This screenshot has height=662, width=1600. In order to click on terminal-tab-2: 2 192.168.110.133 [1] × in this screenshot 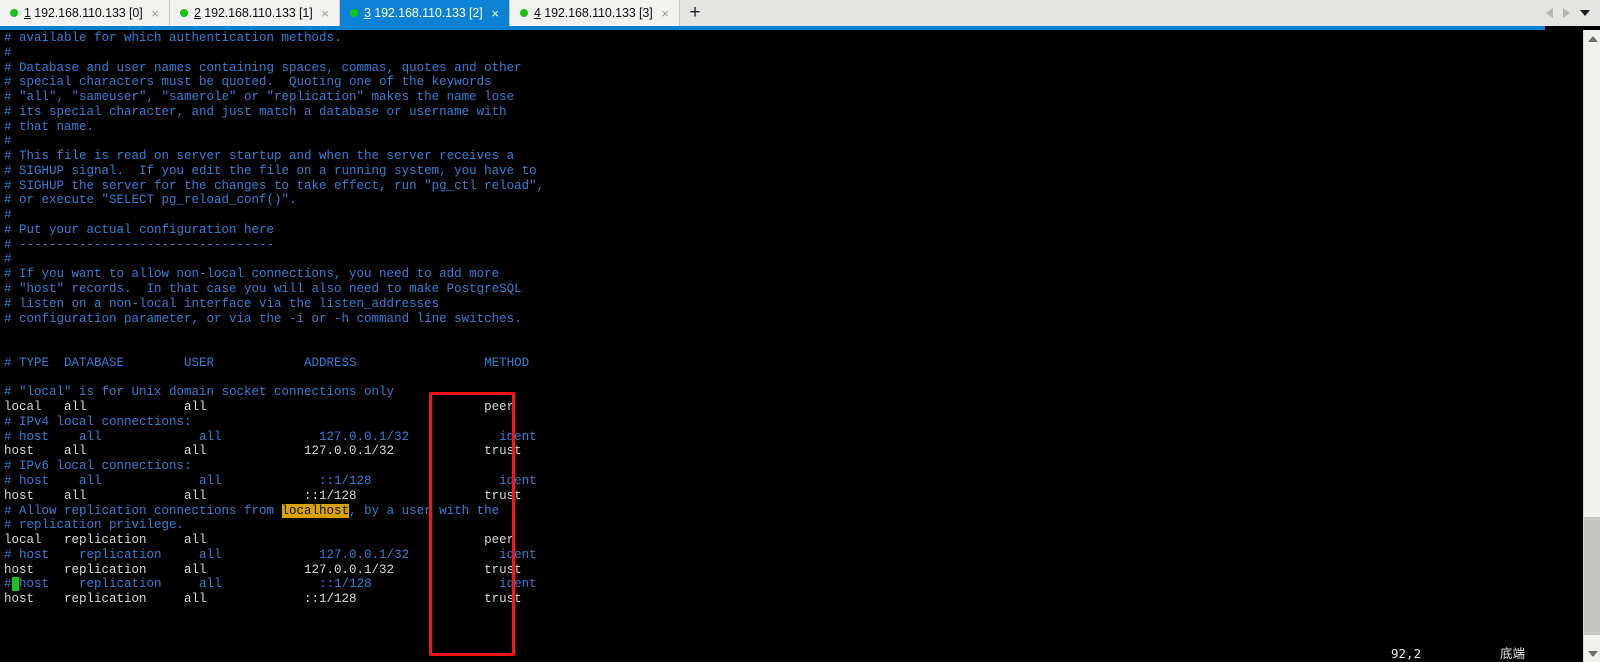, I will do `click(255, 13)`.